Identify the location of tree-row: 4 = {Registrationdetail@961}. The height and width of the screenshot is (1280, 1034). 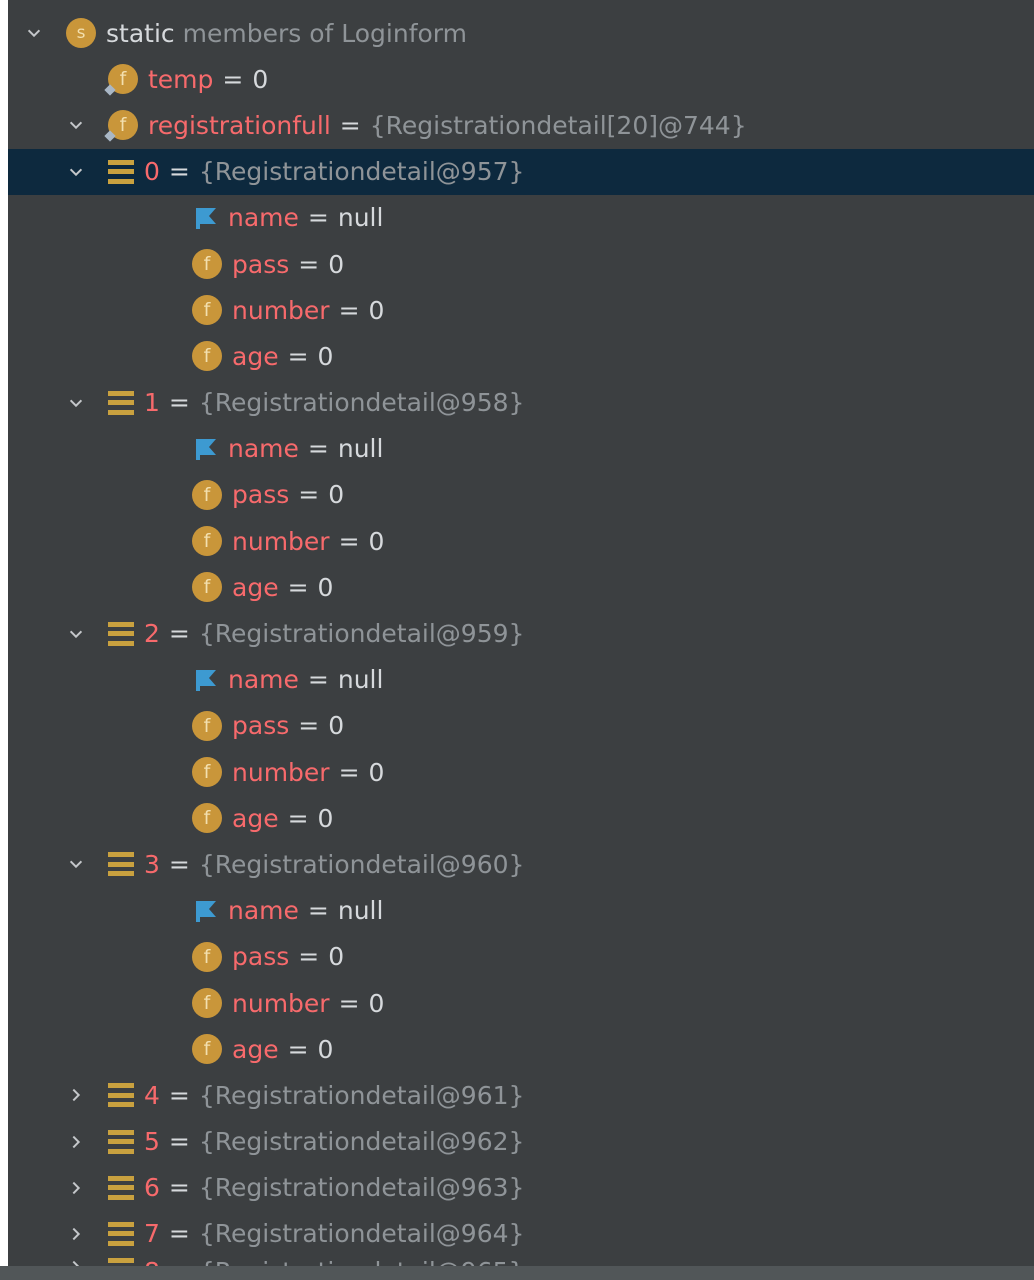
(521, 1095).